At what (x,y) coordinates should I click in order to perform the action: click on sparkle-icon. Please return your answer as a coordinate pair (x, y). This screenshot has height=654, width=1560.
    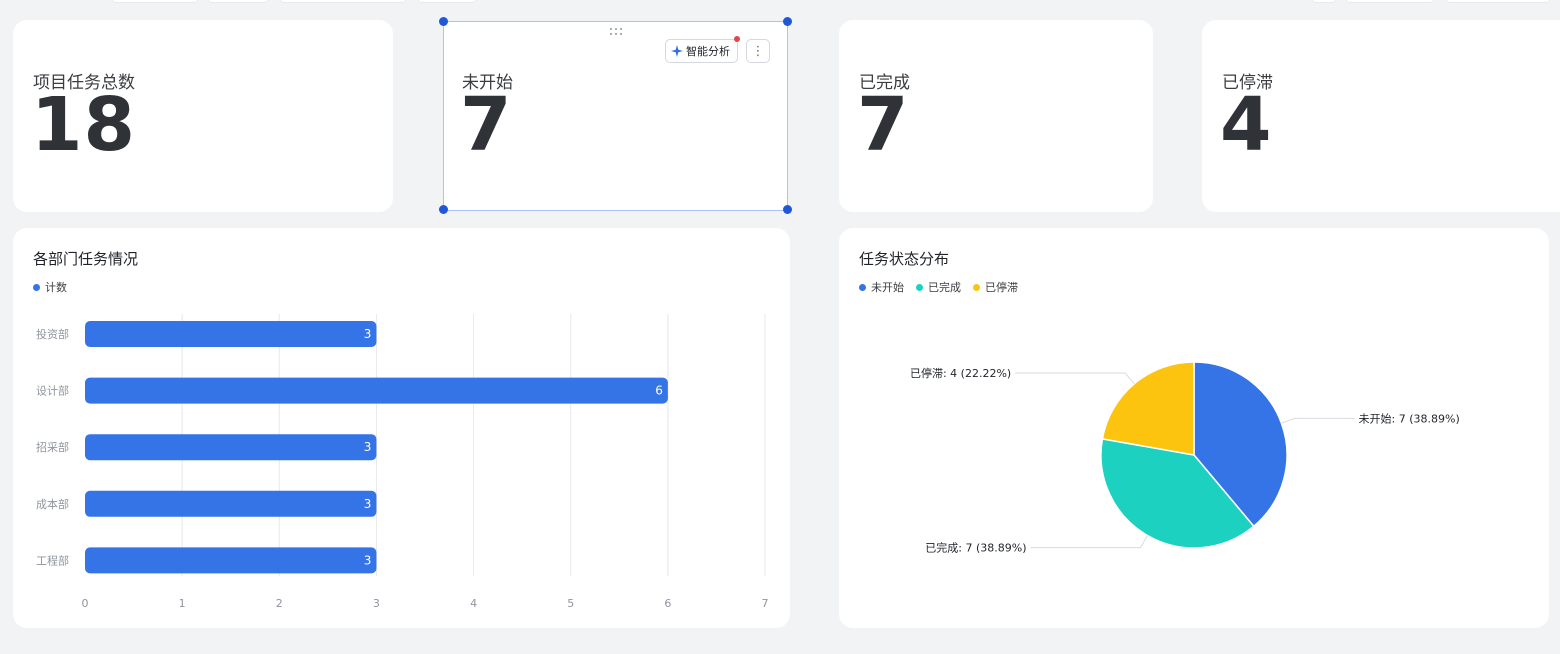
    Looking at the image, I should click on (677, 51).